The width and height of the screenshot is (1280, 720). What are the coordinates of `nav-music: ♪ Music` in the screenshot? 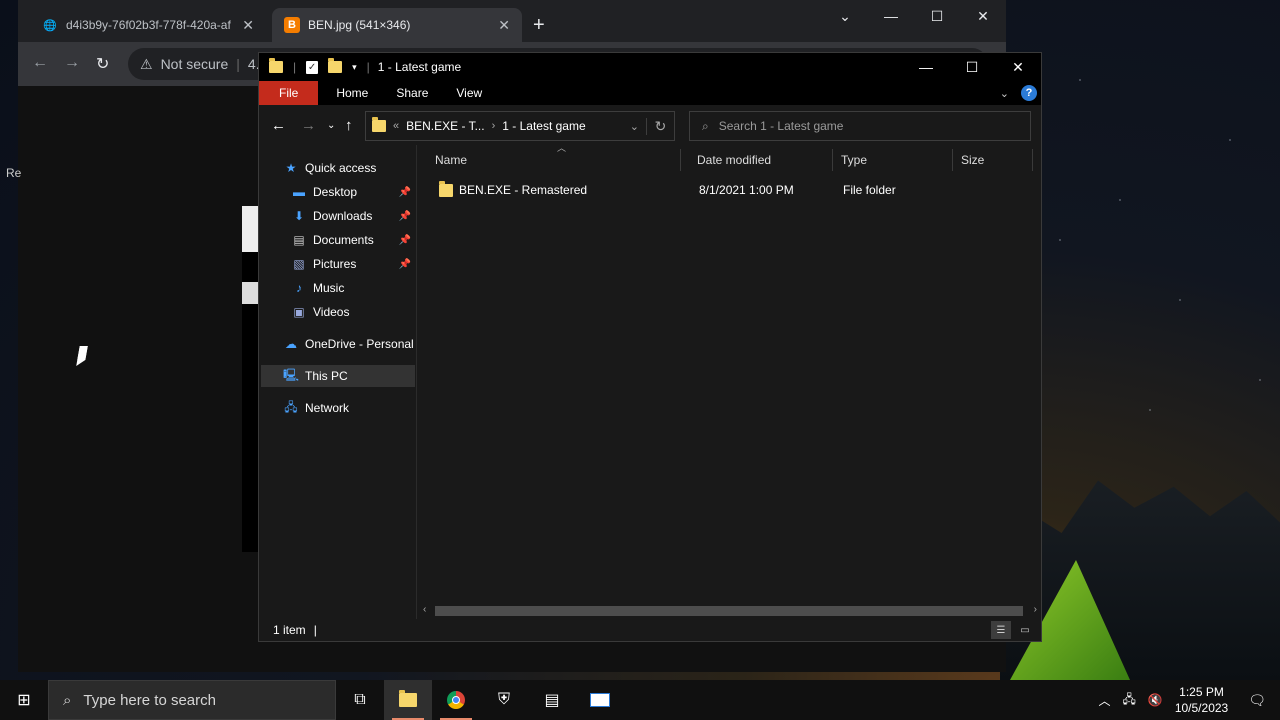 It's located at (353, 288).